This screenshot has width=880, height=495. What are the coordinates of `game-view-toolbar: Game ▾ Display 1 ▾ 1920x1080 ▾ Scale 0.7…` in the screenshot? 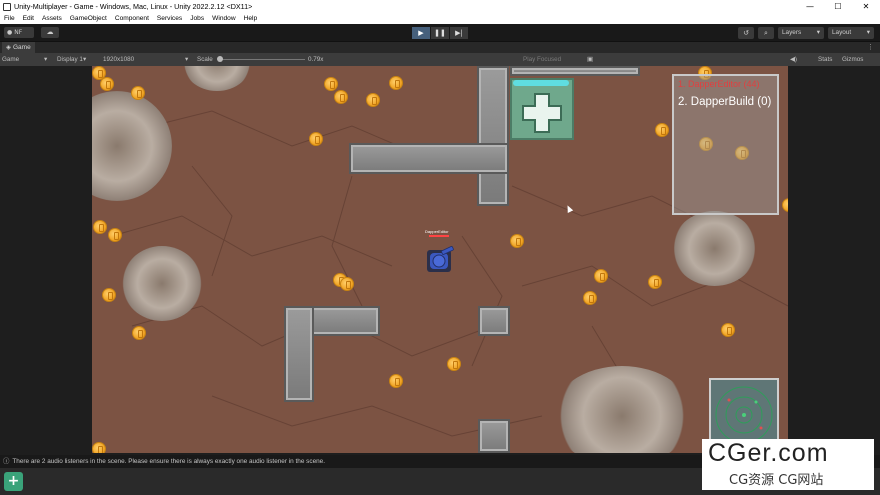 It's located at (440, 59).